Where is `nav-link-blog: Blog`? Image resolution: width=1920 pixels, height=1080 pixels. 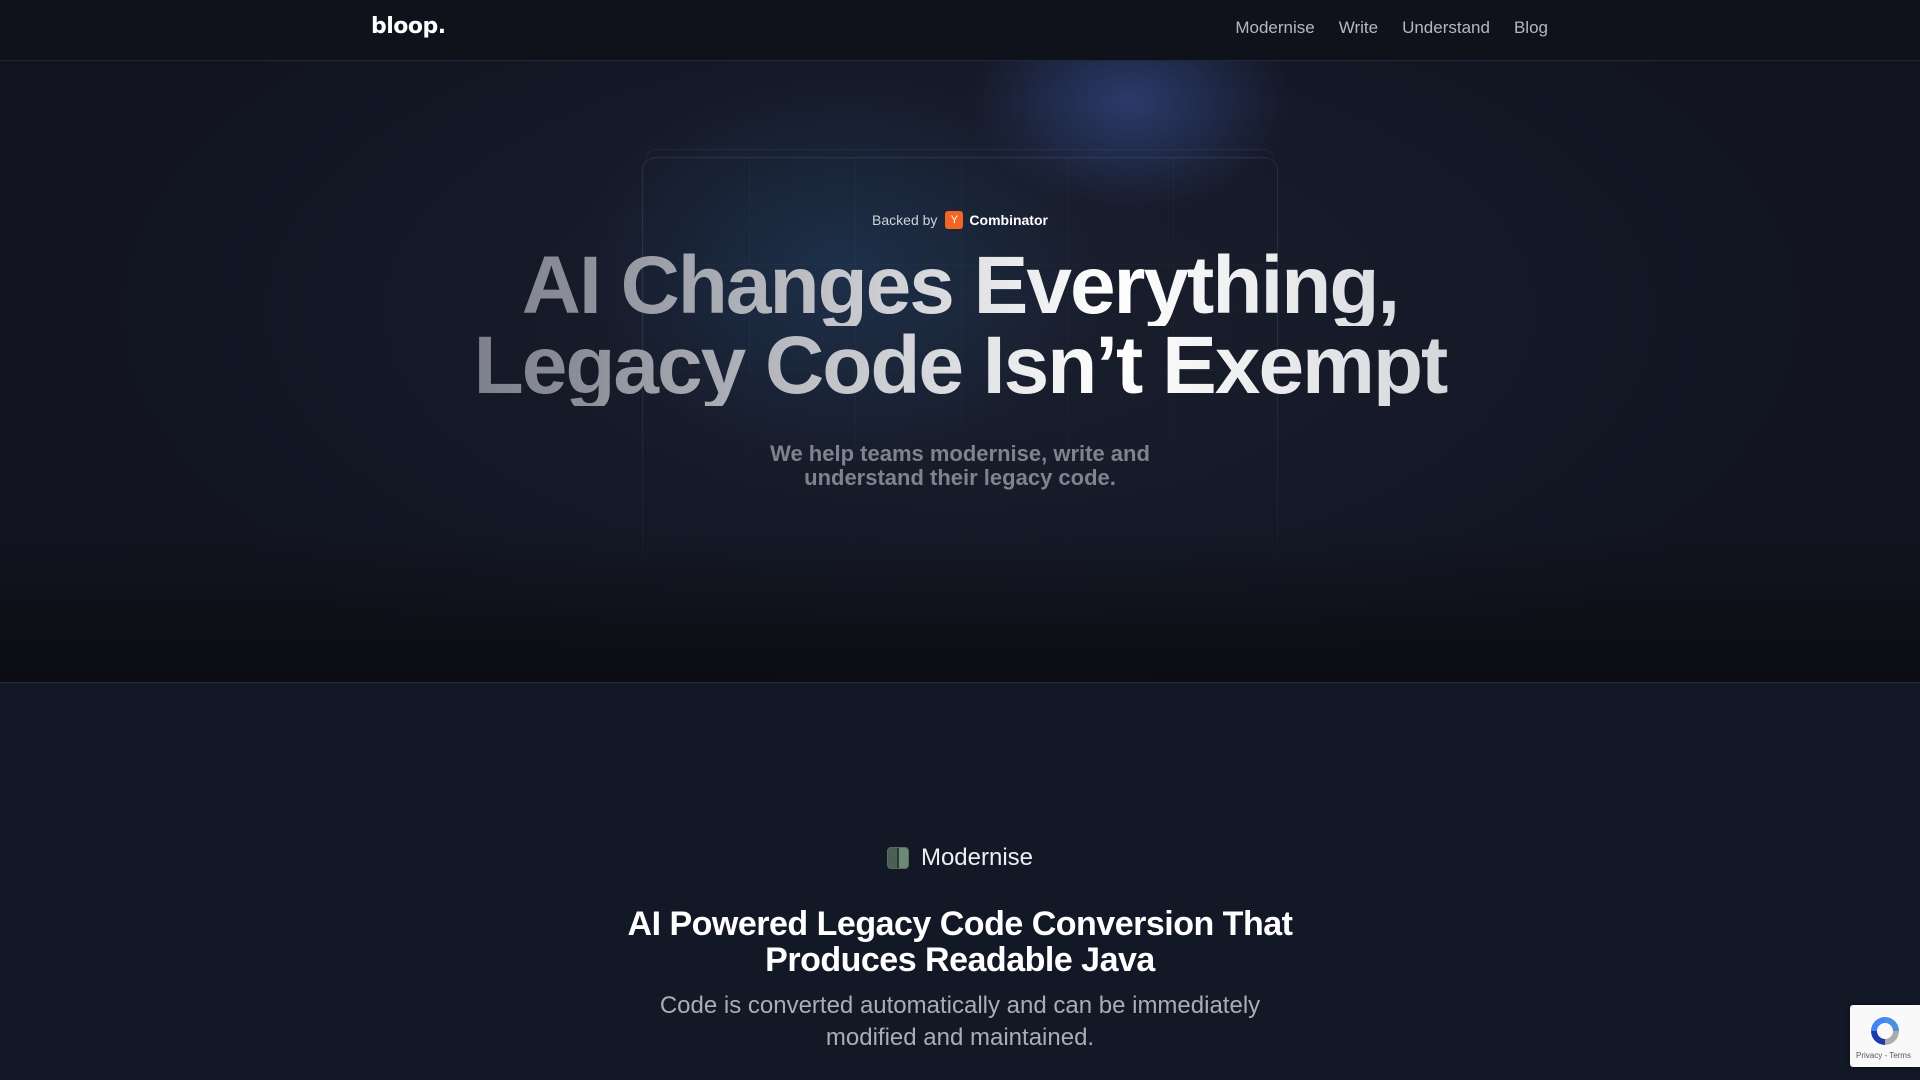
nav-link-blog: Blog is located at coordinates (1531, 28).